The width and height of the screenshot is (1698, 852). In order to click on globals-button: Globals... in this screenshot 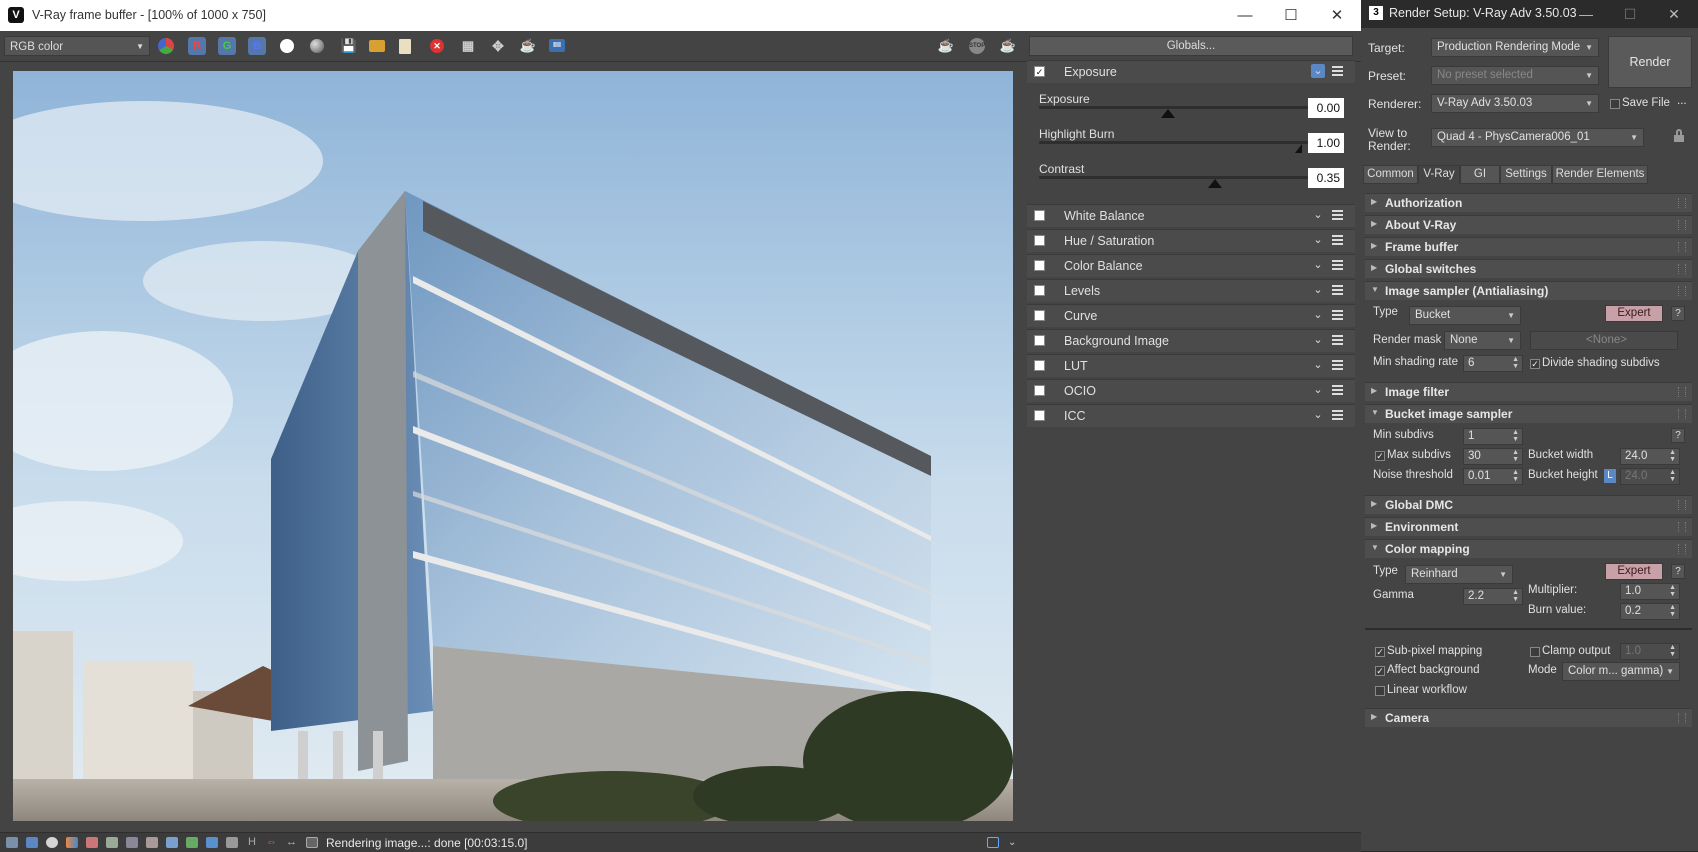, I will do `click(1191, 46)`.